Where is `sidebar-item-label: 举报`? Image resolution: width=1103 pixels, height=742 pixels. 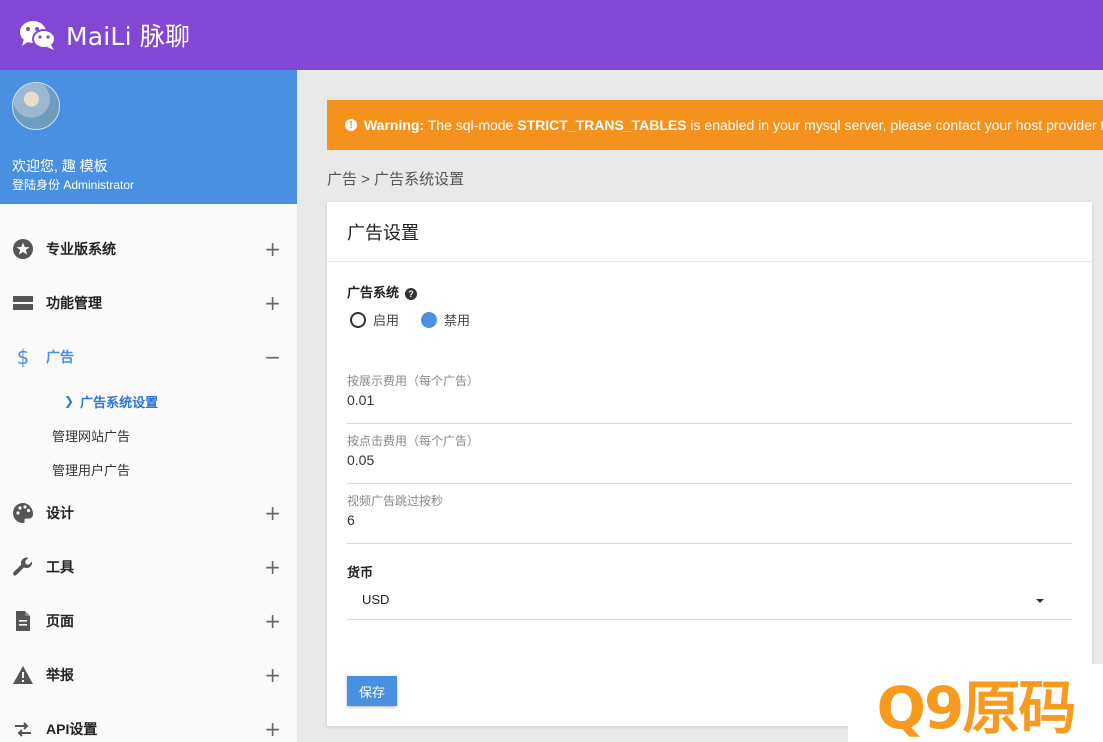
sidebar-item-label: 举报 is located at coordinates (60, 675).